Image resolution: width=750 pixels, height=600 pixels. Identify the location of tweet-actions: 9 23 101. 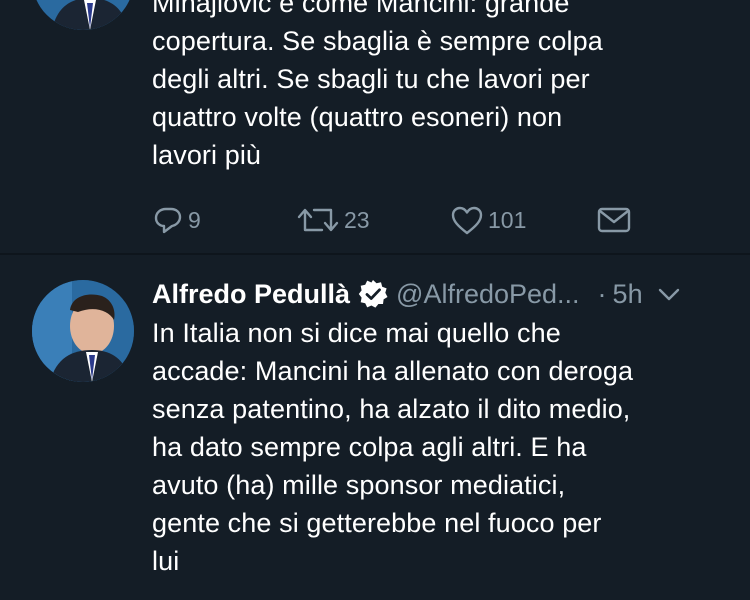
(400, 220).